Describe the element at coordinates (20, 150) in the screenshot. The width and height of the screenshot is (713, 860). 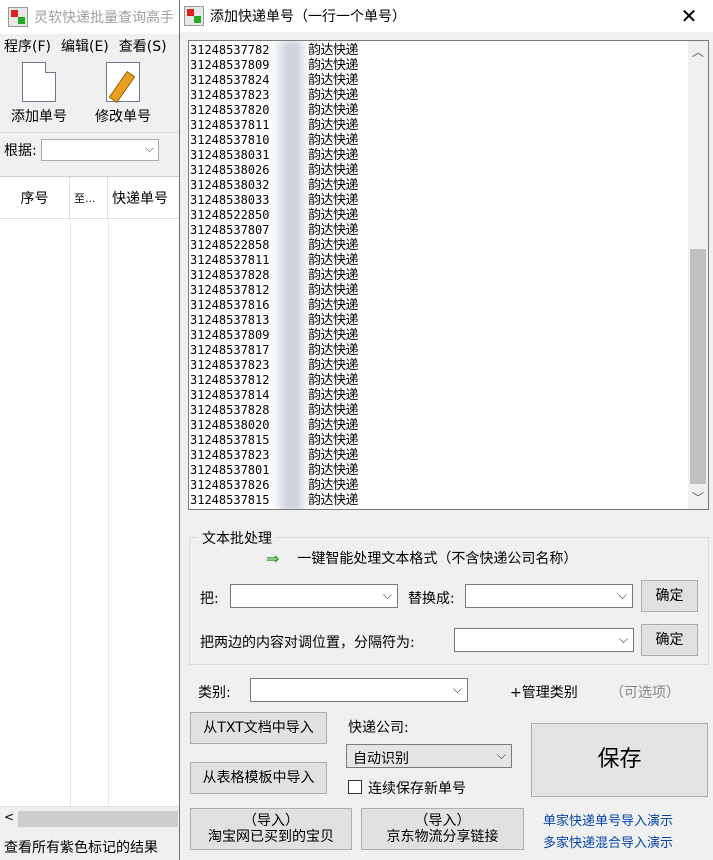
I see `filter-label: 根据:` at that location.